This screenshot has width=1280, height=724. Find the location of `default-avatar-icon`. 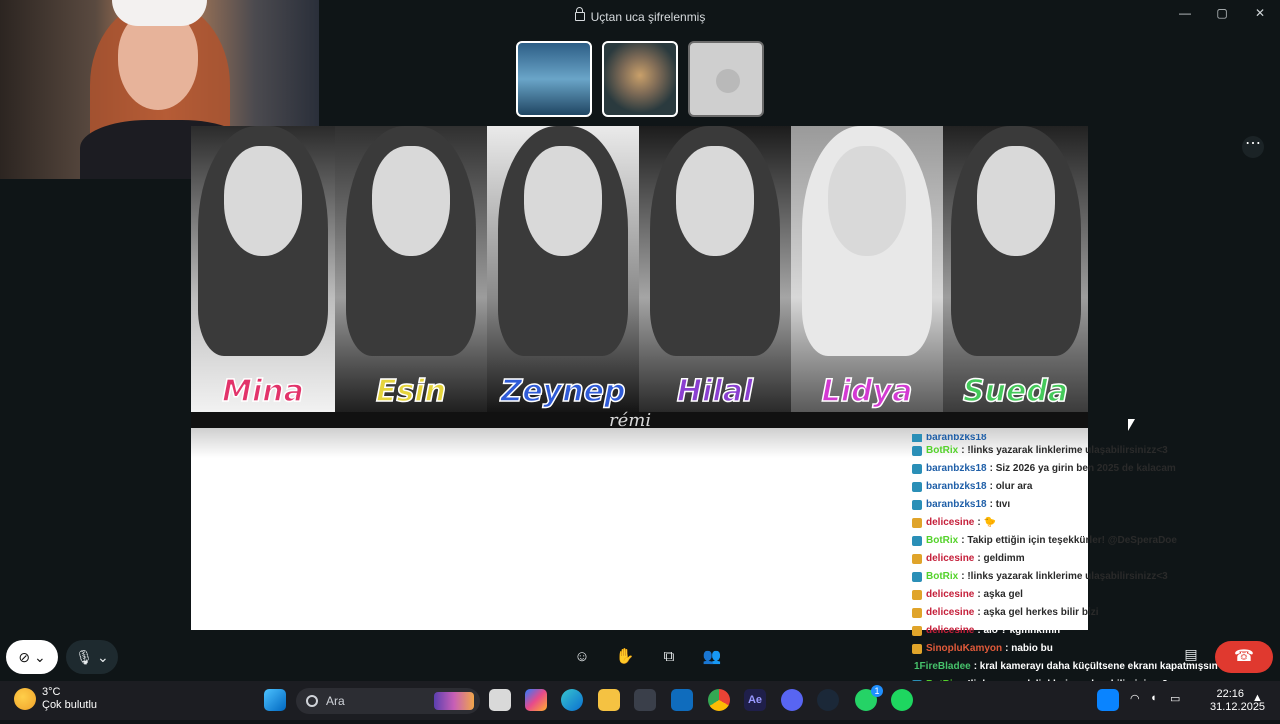

default-avatar-icon is located at coordinates (728, 81).